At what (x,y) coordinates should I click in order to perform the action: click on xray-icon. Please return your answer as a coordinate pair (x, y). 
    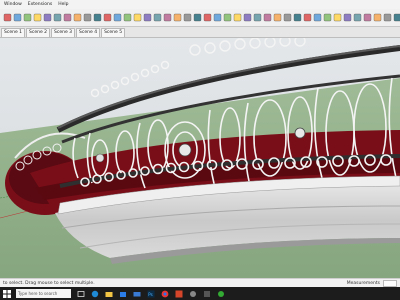
    Looking at the image, I should click on (297, 17).